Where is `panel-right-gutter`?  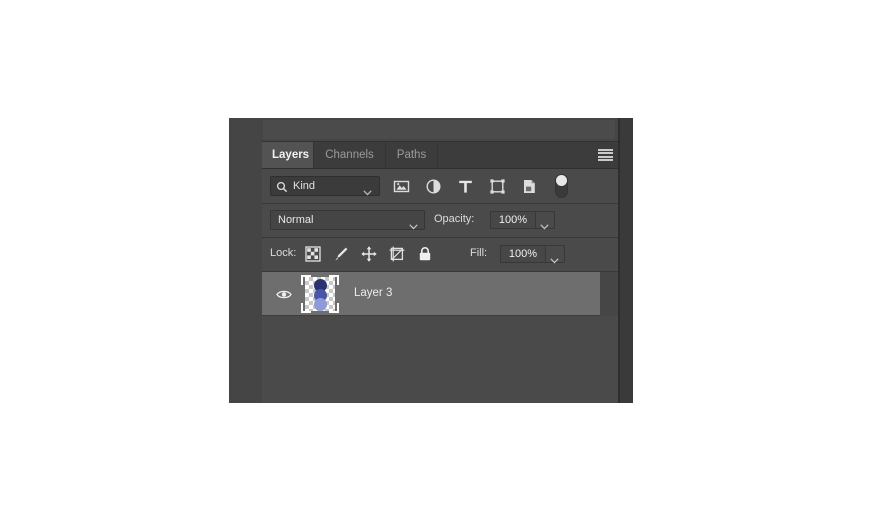 panel-right-gutter is located at coordinates (625, 260).